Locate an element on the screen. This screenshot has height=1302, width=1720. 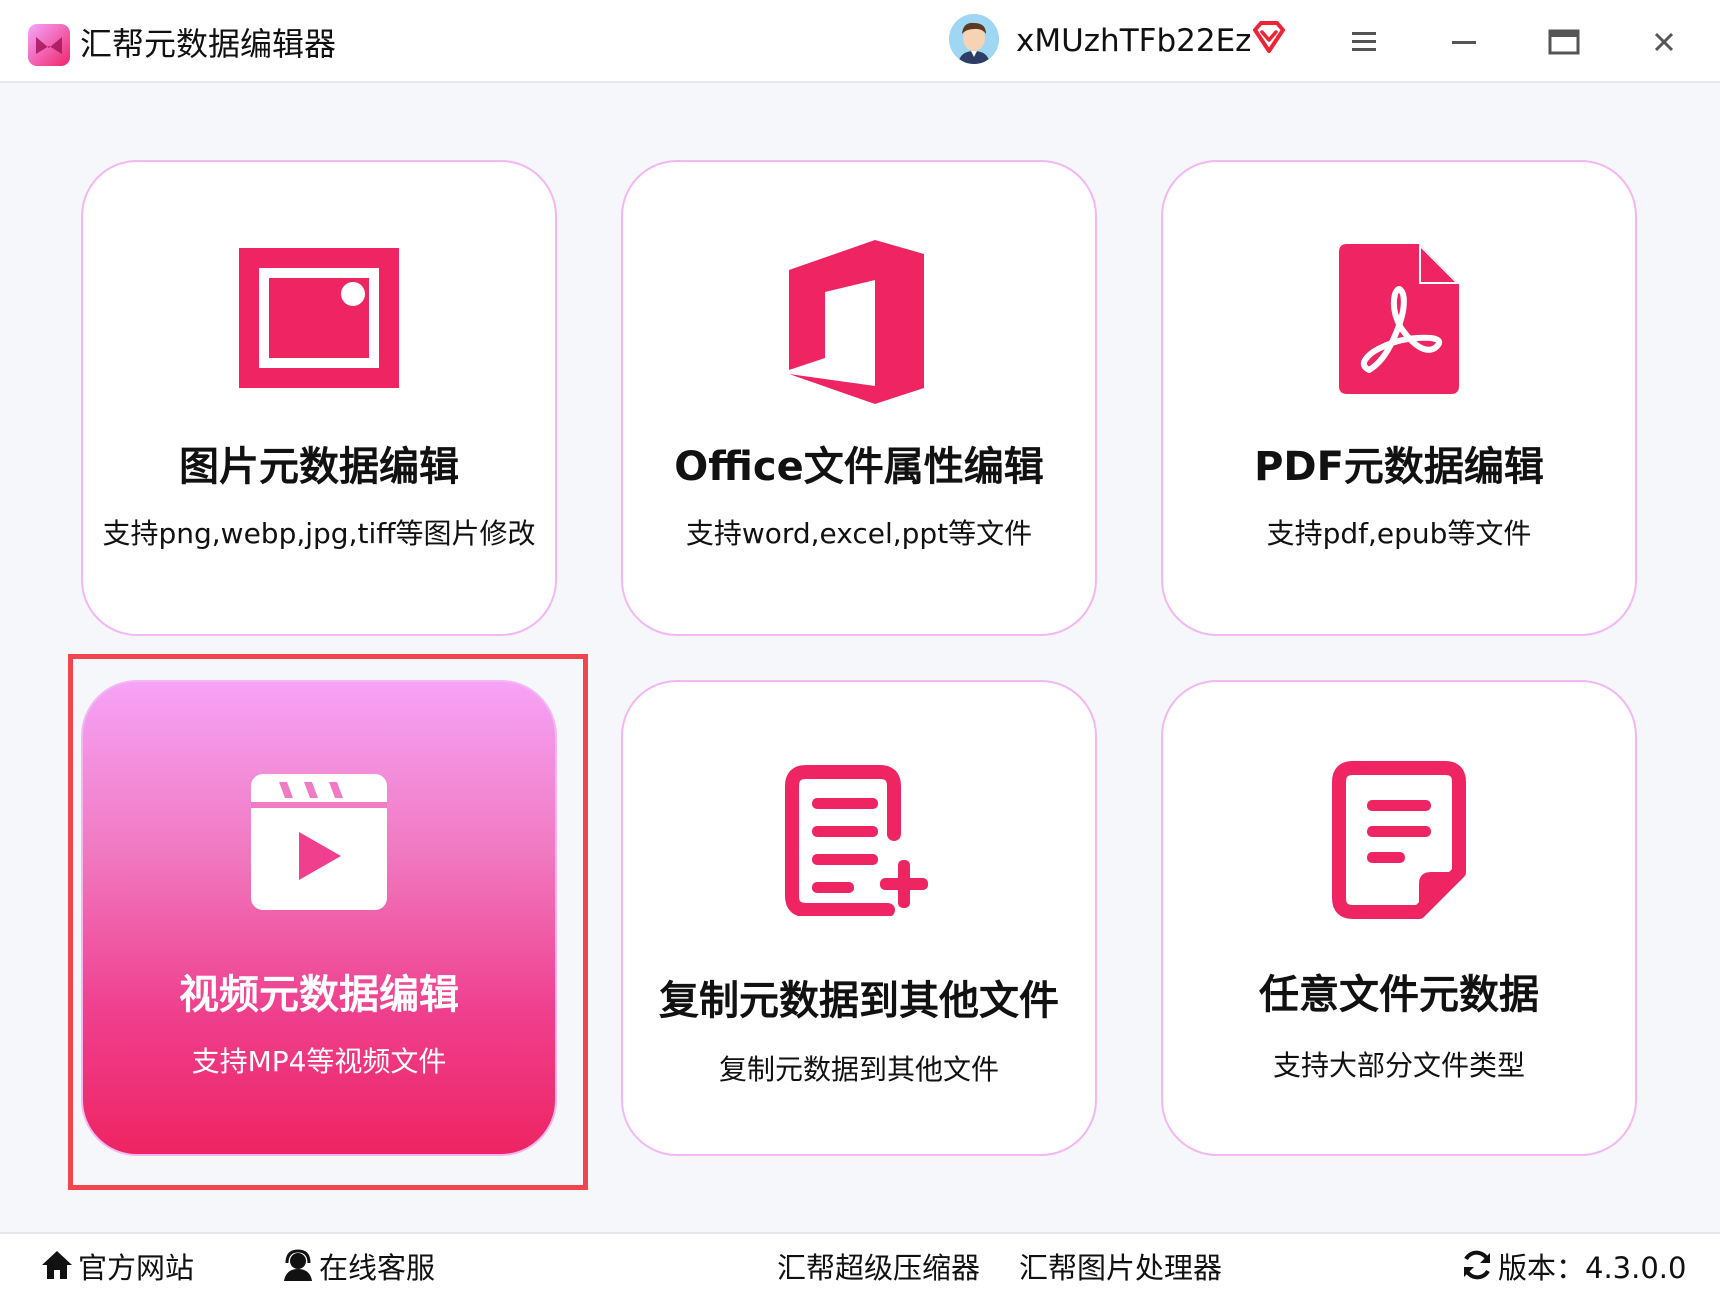
card-office-properties: Office文件属性编辑 支持word,excel,ppt等文件 is located at coordinates (859, 398).